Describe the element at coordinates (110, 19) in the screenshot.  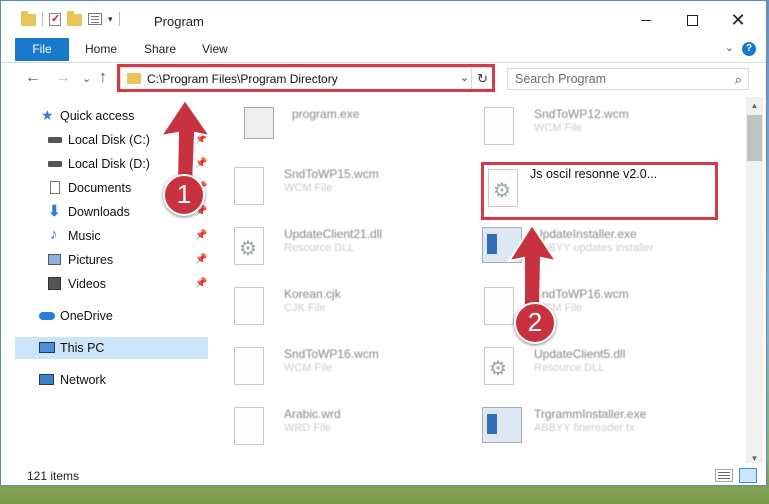
I see `customize-toolbar-chevron-icon: ▾` at that location.